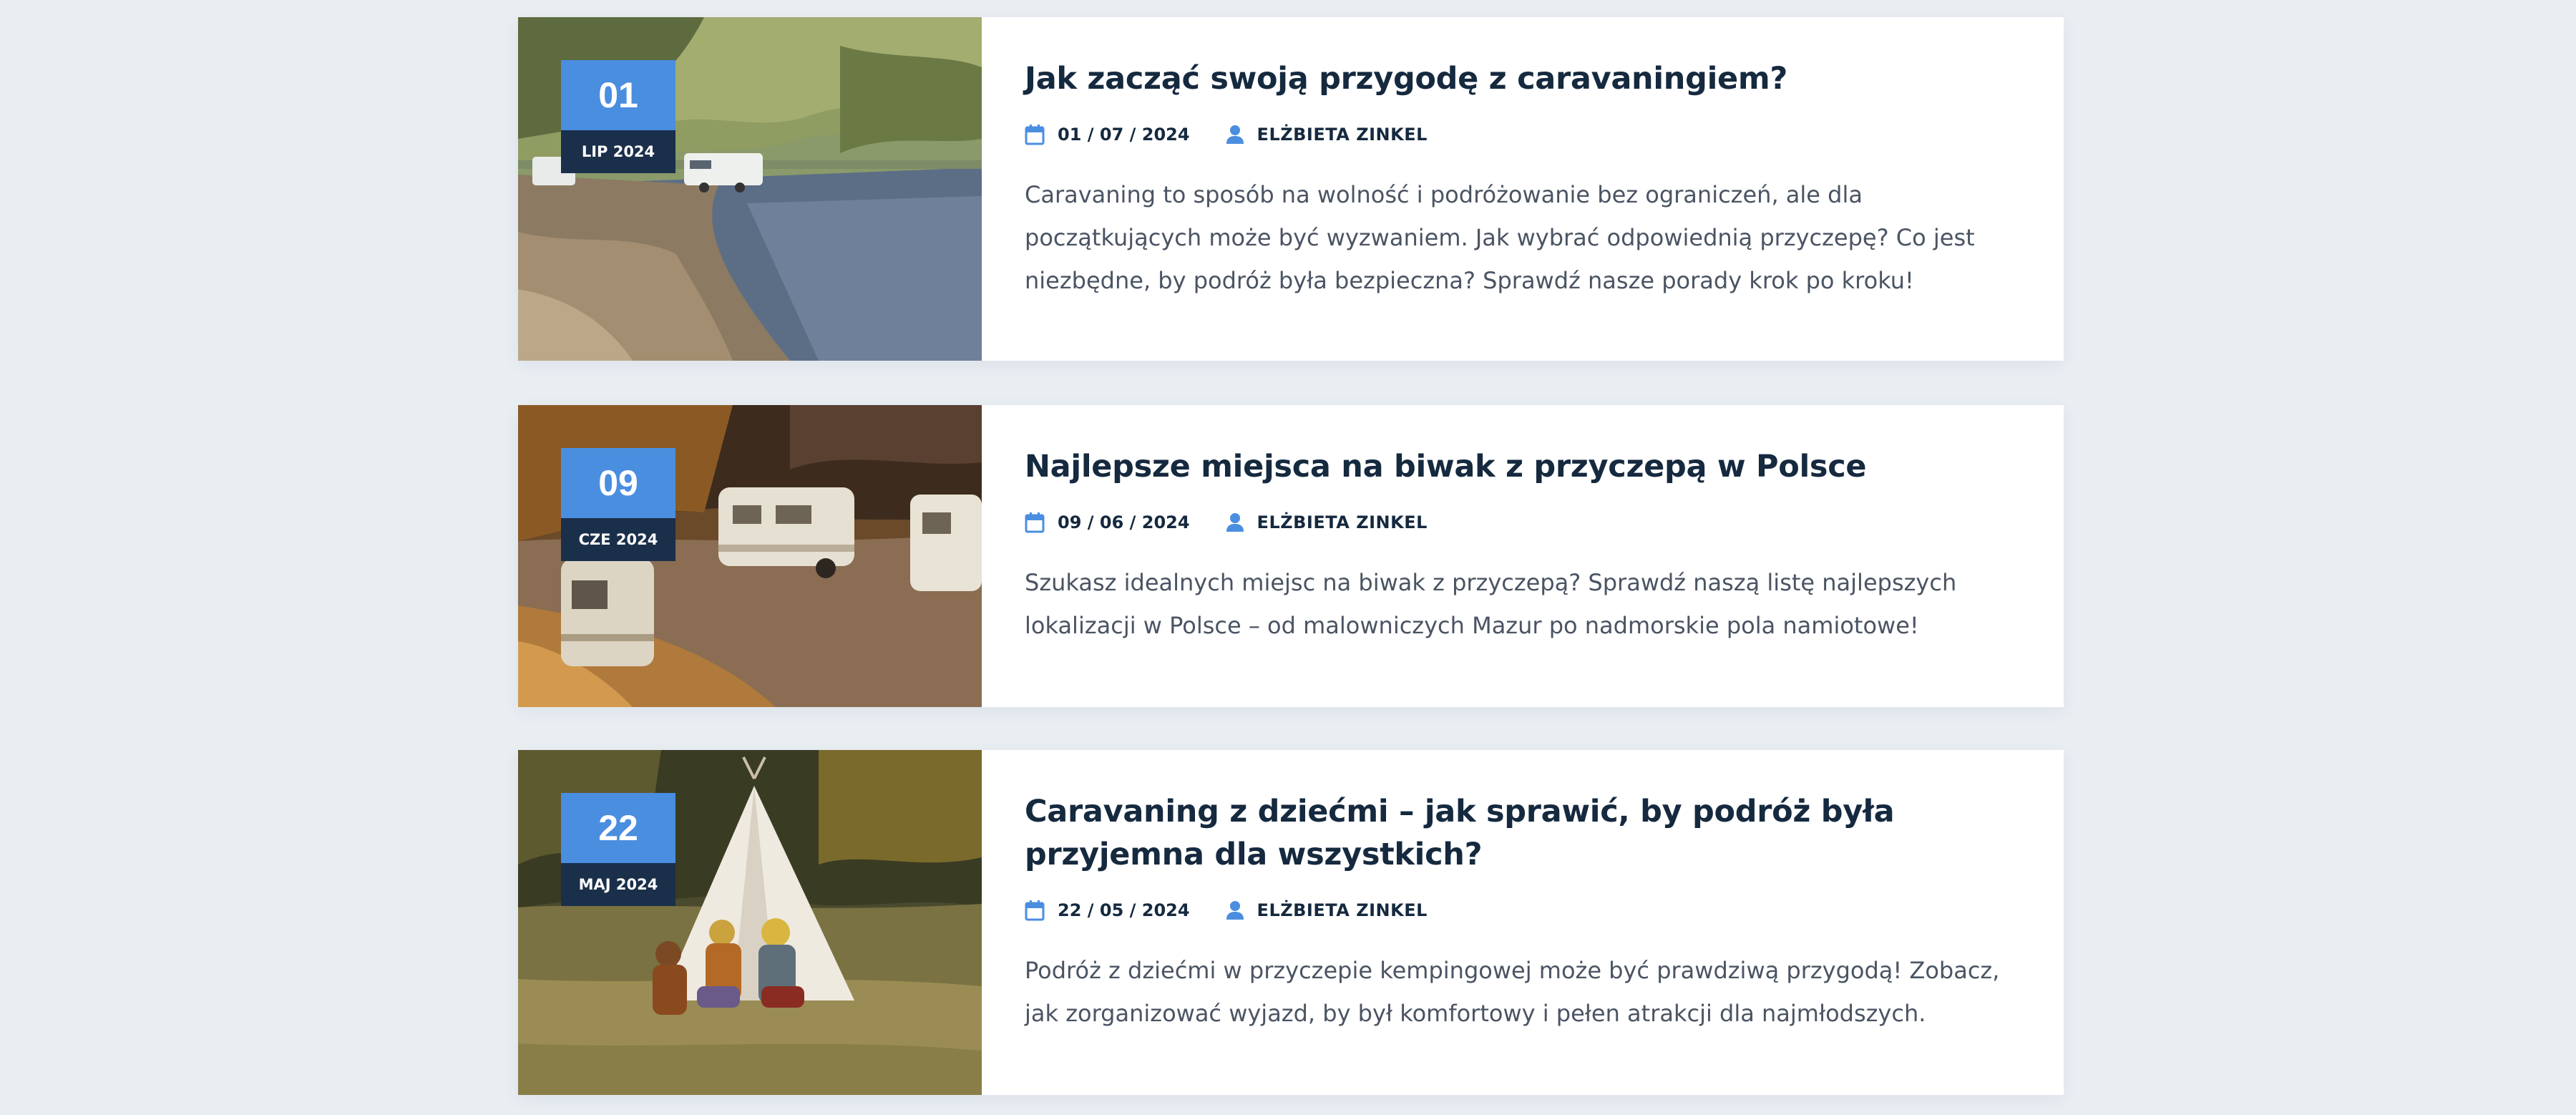 Image resolution: width=2576 pixels, height=1115 pixels. I want to click on date-badge-month: MAJ 2024, so click(618, 885).